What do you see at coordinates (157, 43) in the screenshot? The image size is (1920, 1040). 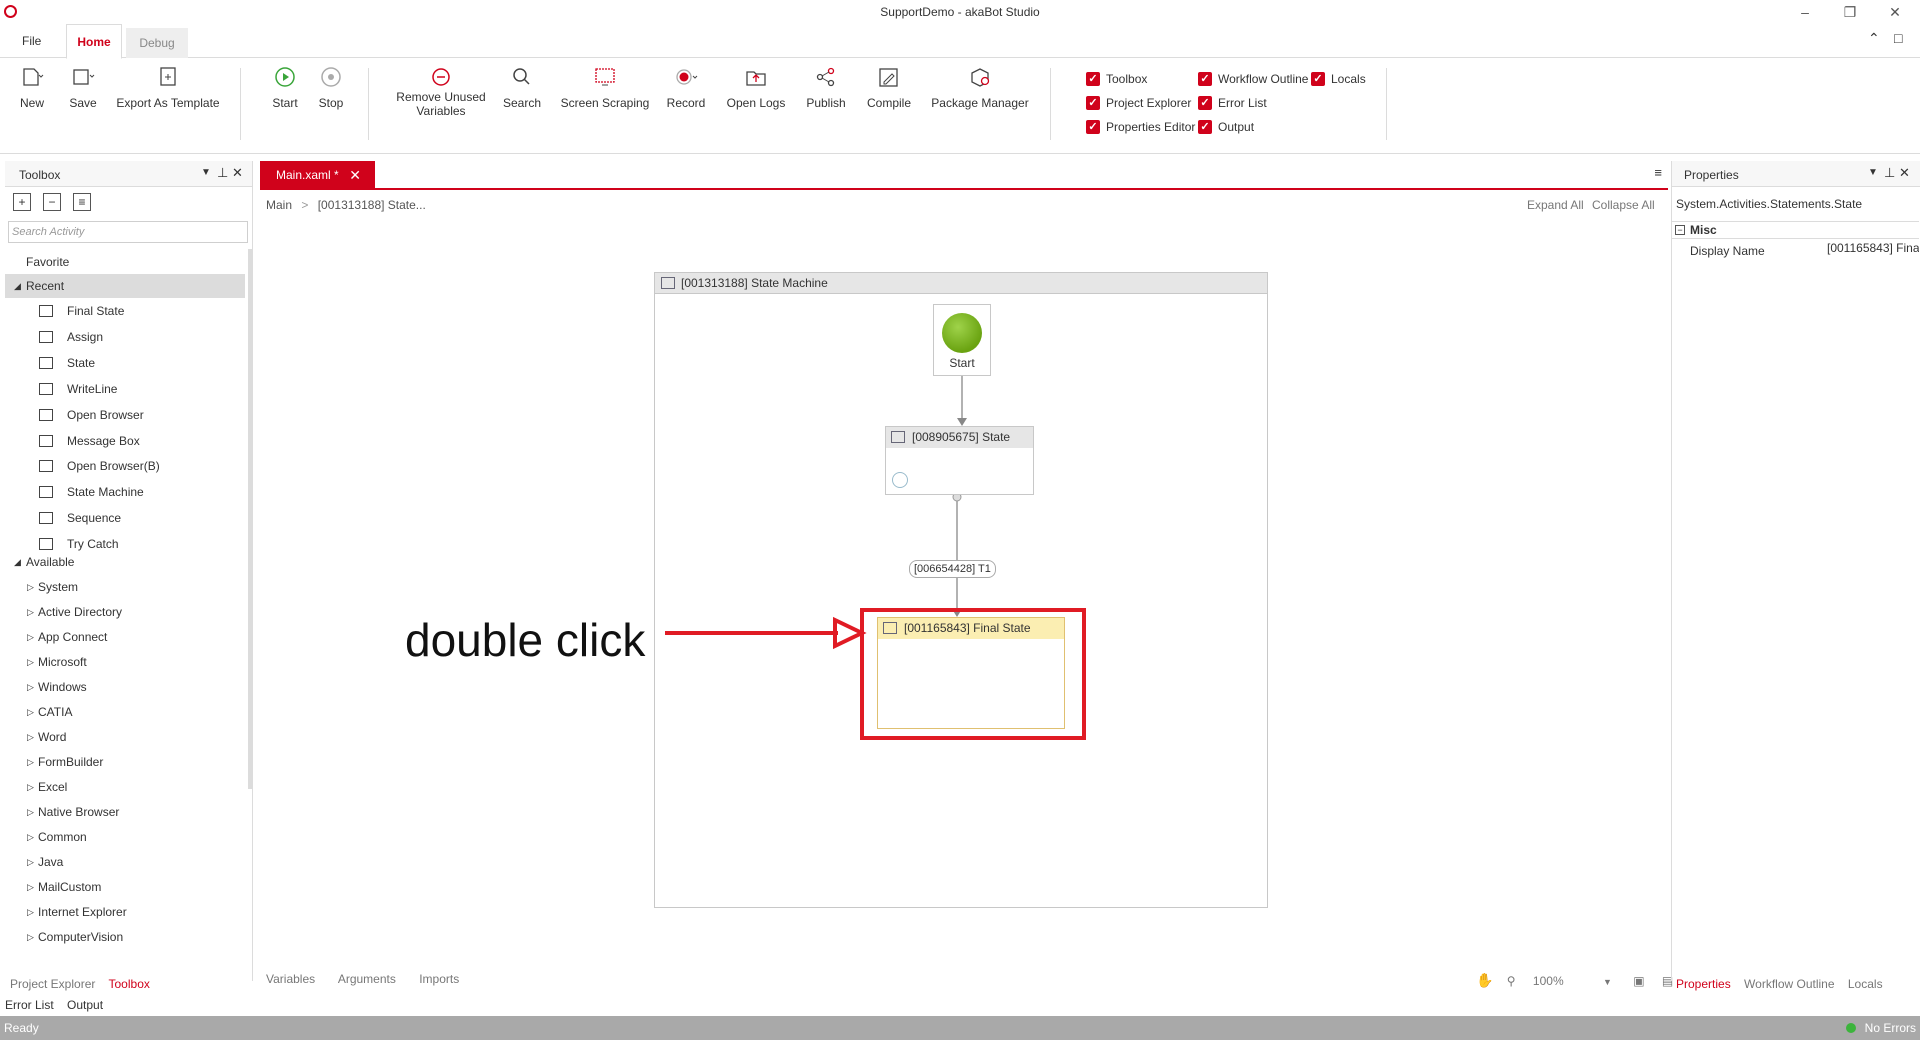 I see `tab-debug: Debug` at bounding box center [157, 43].